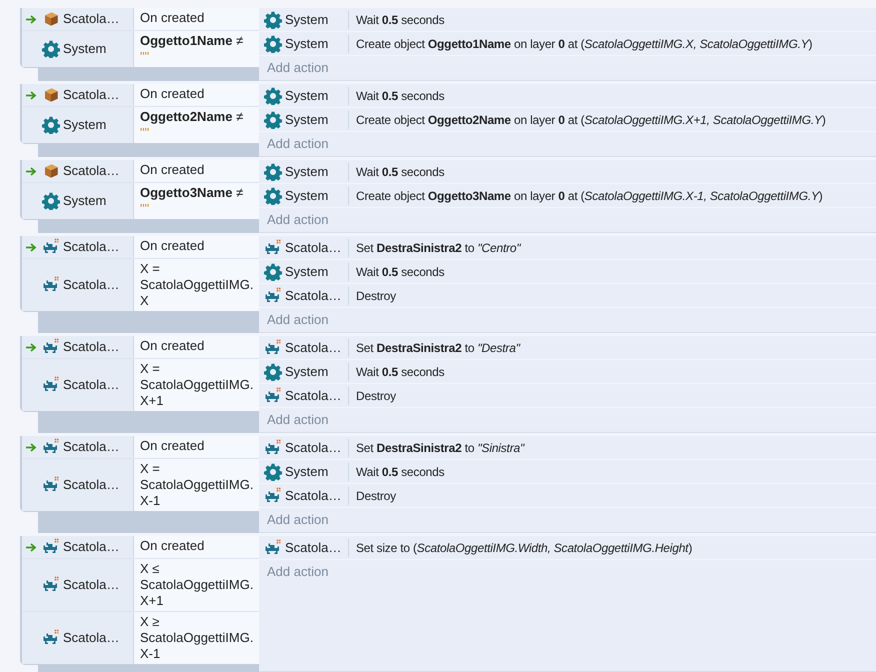 The height and width of the screenshot is (672, 876). What do you see at coordinates (585, 195) in the screenshot?
I see `action-text: Create object Oggetto3Name on layer 0 at (ScatolaOggettiIMG.X-1, ScatolaOggettiIMG.Y)` at bounding box center [585, 195].